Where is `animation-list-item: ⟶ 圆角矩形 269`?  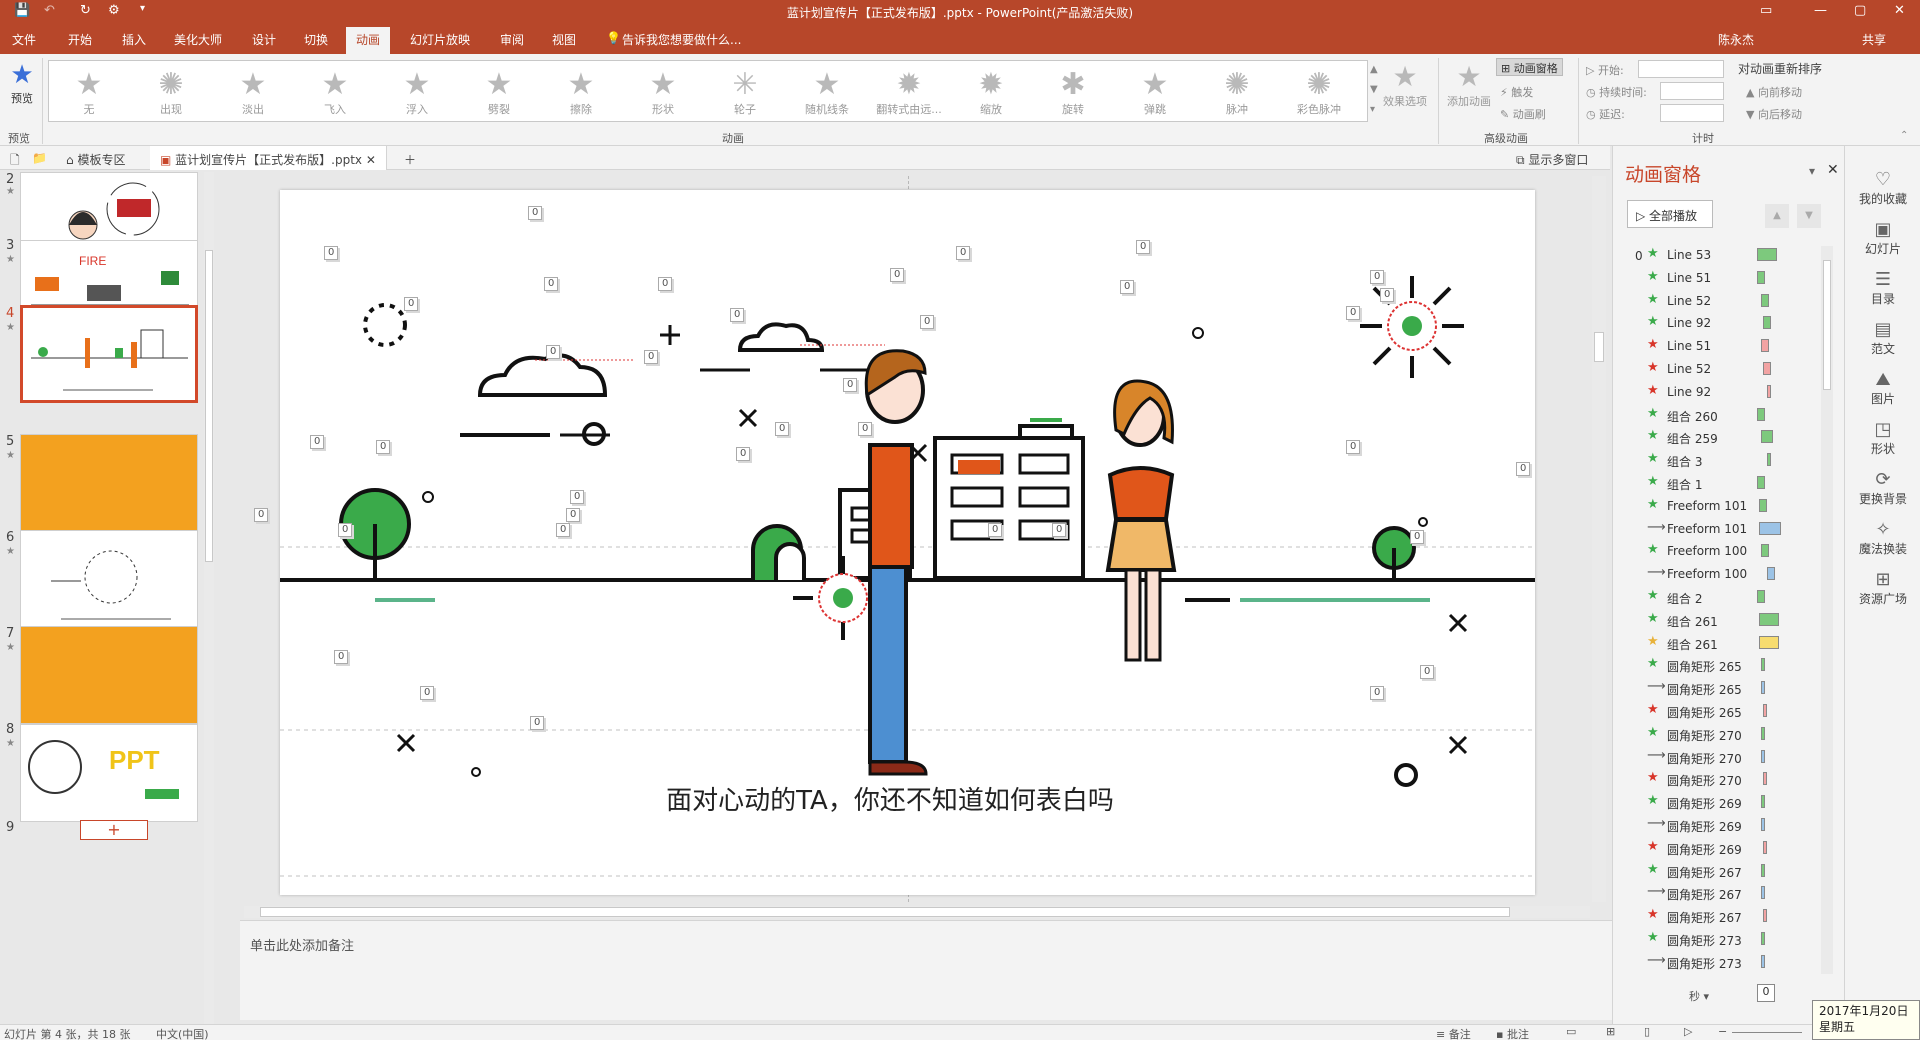 animation-list-item: ⟶ 圆角矩形 269 is located at coordinates (1718, 825).